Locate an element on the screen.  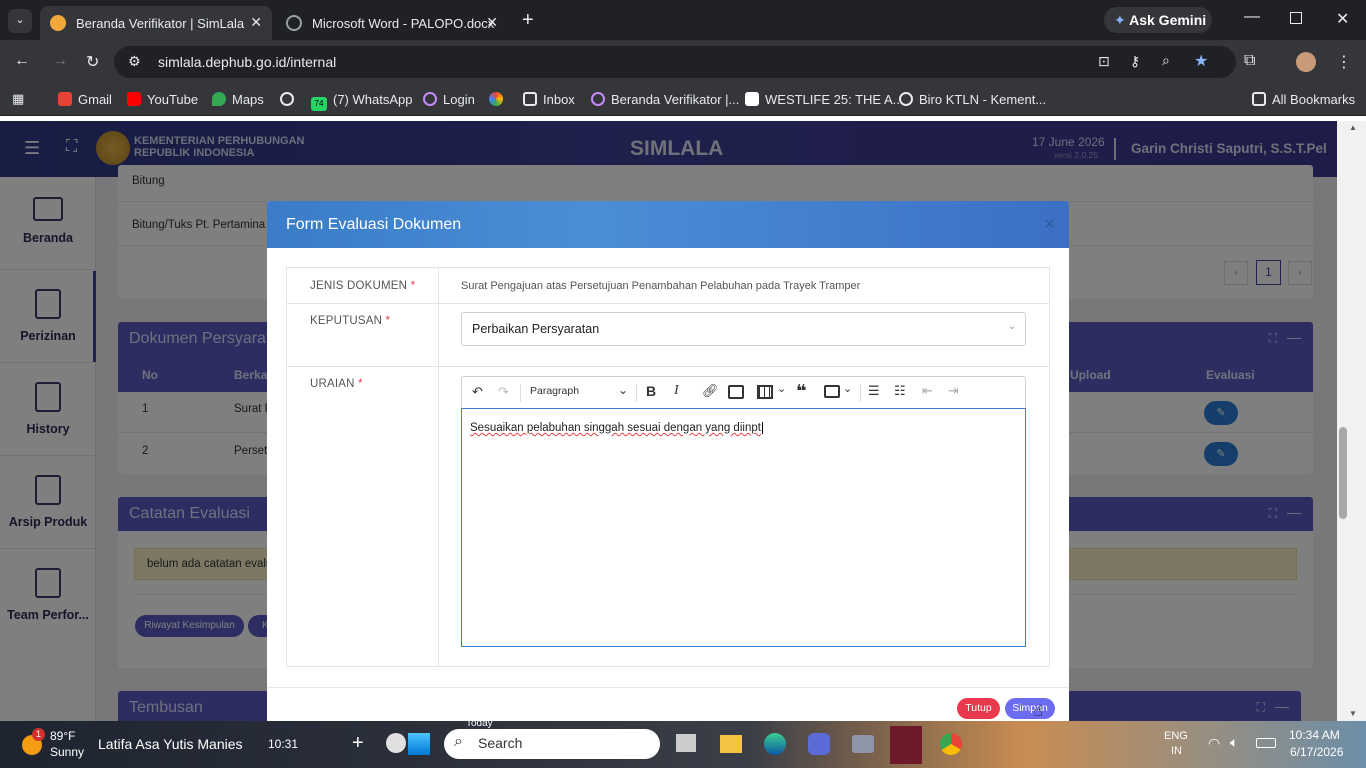
minimize-icon: — is located at coordinates (1252, 17).